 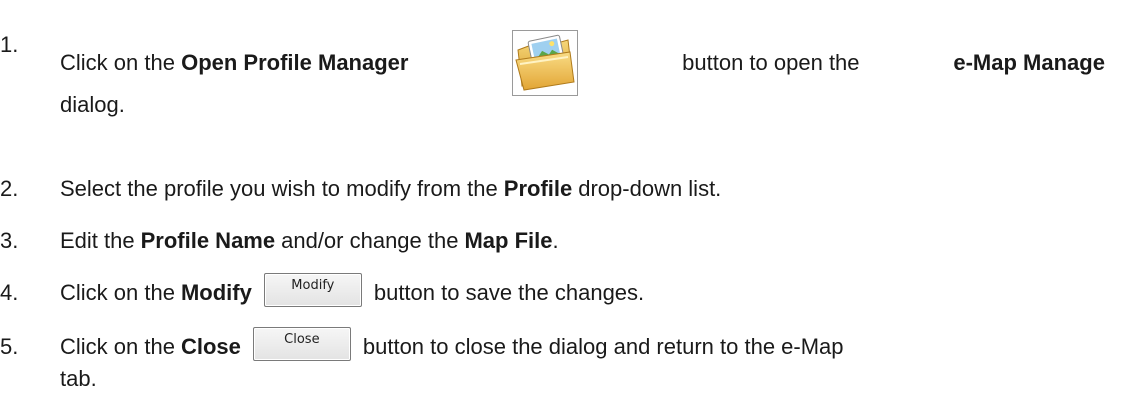 What do you see at coordinates (9, 292) in the screenshot?
I see `step-number: 4.` at bounding box center [9, 292].